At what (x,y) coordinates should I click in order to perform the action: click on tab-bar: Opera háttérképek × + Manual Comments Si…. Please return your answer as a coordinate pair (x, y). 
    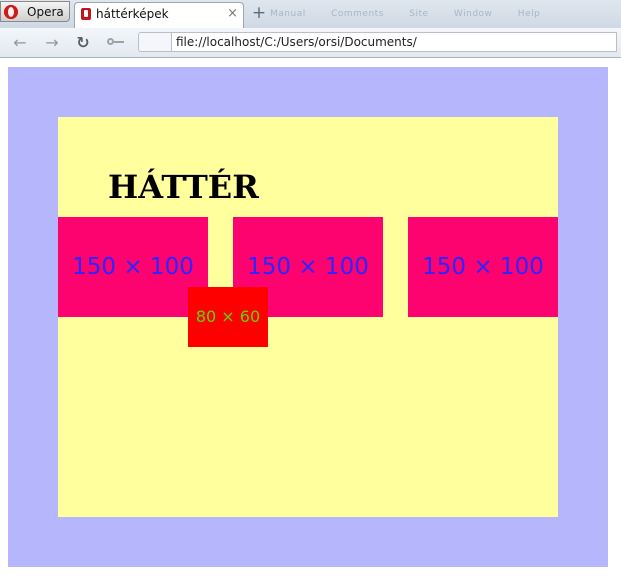
    Looking at the image, I should click on (310, 14).